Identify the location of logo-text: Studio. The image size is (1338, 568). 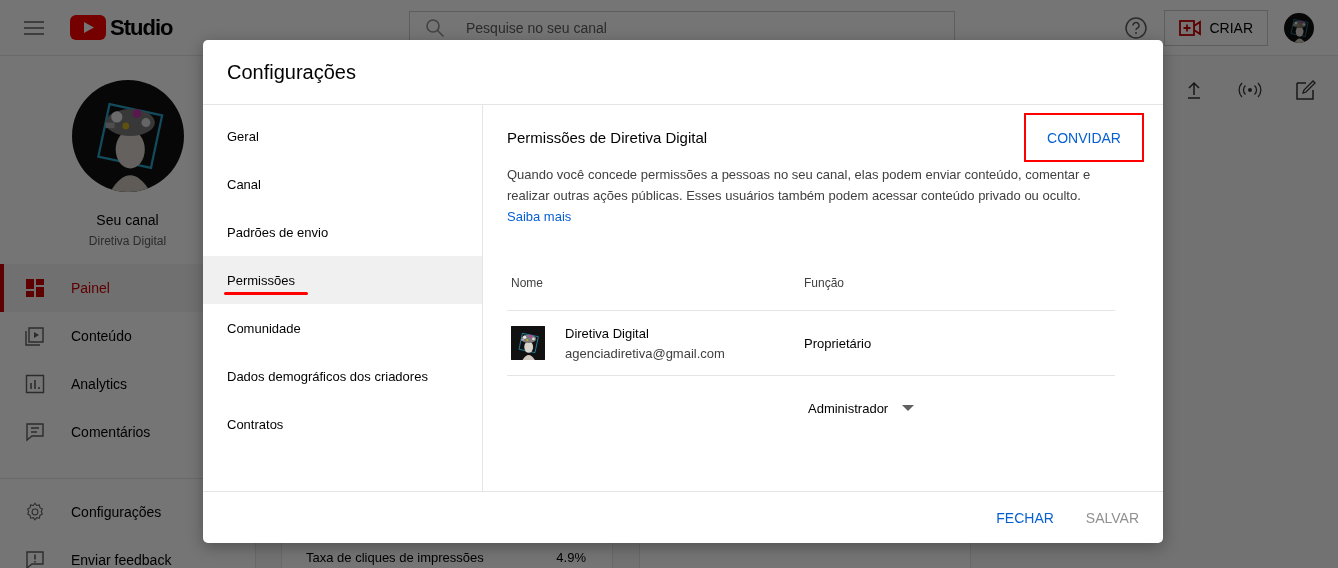
(141, 27).